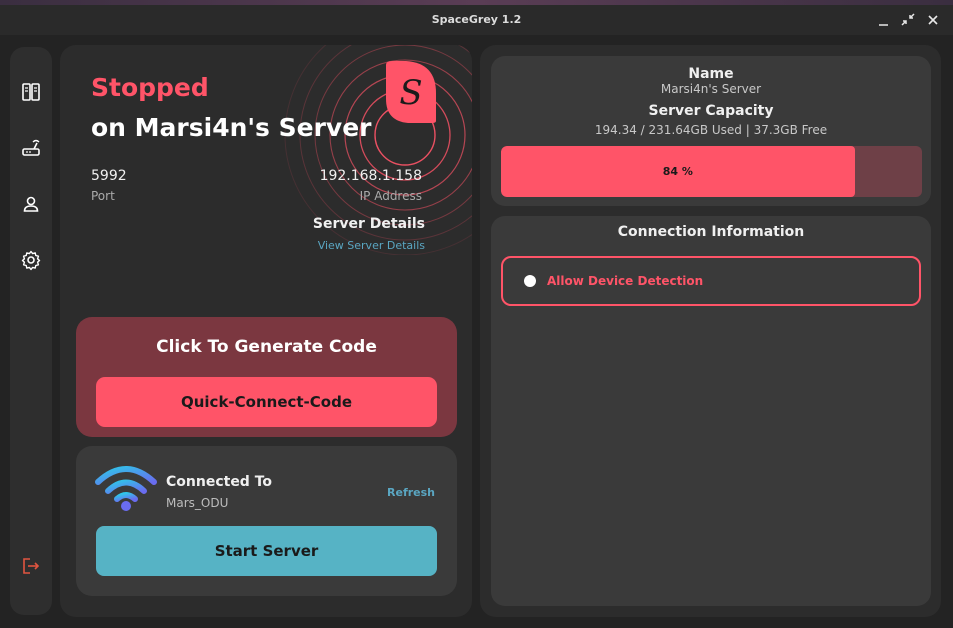 The image size is (953, 628). What do you see at coordinates (711, 171) in the screenshot?
I see `capacity-progress-bar: 84 %` at bounding box center [711, 171].